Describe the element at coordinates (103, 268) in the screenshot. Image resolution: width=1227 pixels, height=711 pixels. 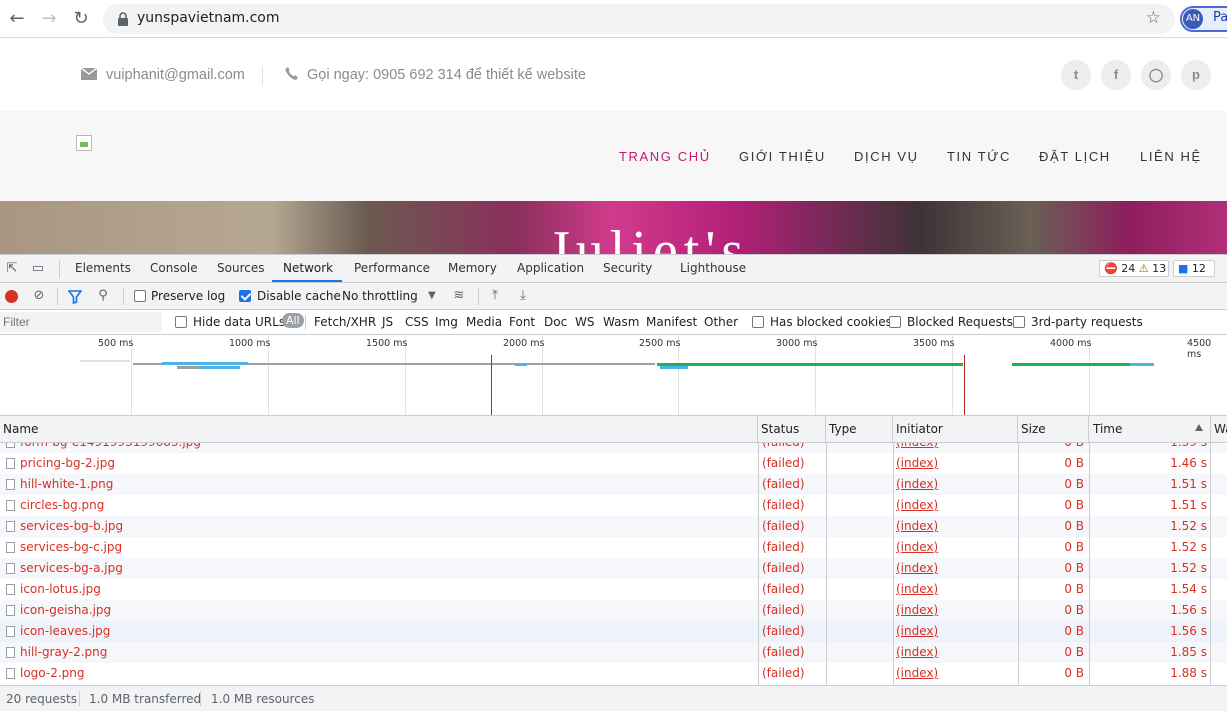
I see `tab-elements: Elements` at that location.